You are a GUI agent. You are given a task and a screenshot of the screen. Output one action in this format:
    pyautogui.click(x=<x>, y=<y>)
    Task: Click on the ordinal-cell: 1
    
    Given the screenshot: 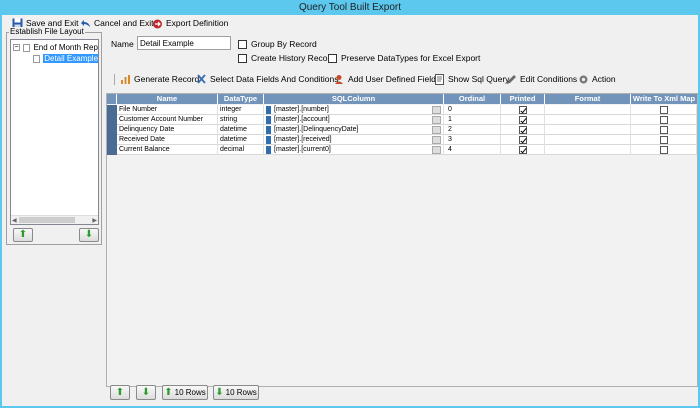 What is the action you would take?
    pyautogui.click(x=472, y=120)
    